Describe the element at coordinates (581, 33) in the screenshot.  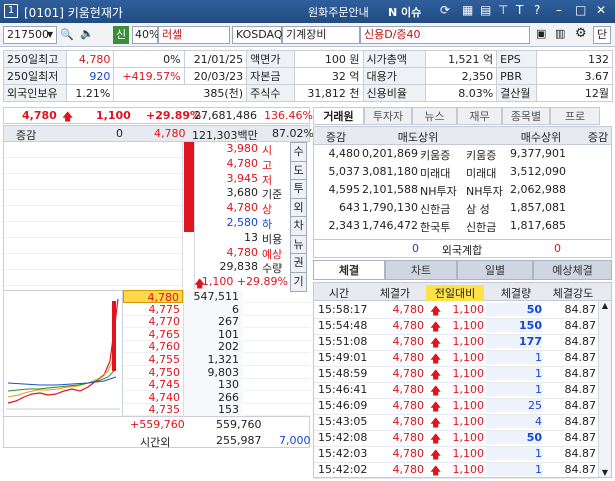
I see `settings-icon: ⚙` at that location.